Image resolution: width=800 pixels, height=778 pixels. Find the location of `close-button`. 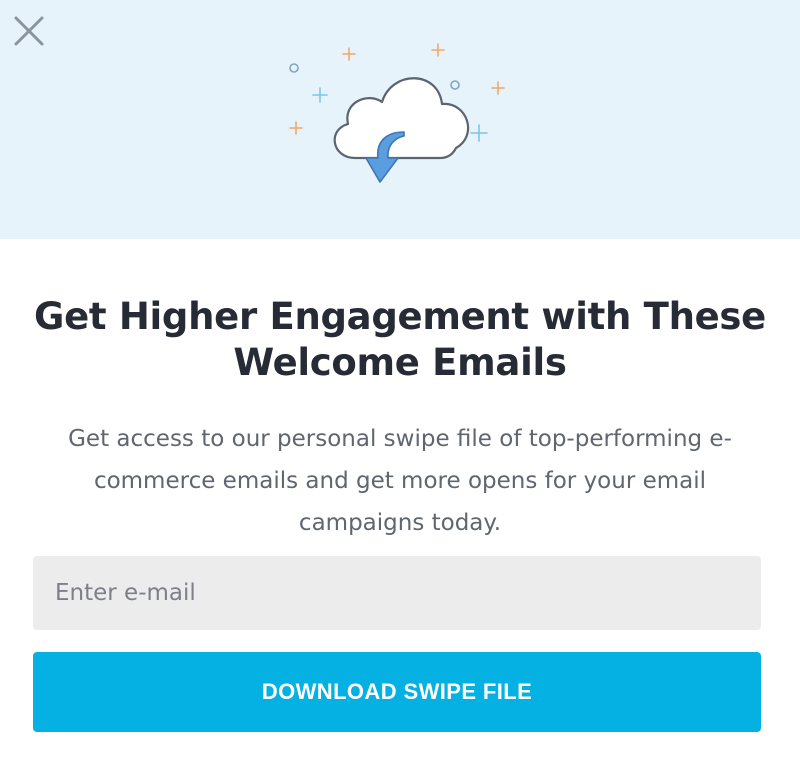

close-button is located at coordinates (29, 31).